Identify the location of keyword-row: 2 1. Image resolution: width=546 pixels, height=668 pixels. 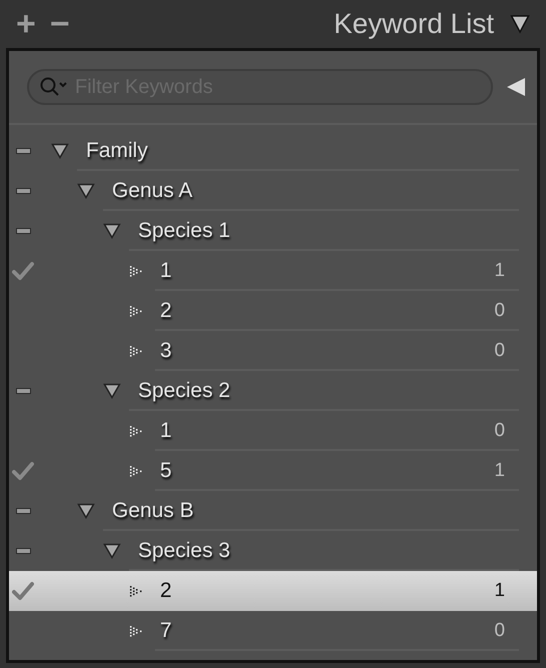
(273, 591).